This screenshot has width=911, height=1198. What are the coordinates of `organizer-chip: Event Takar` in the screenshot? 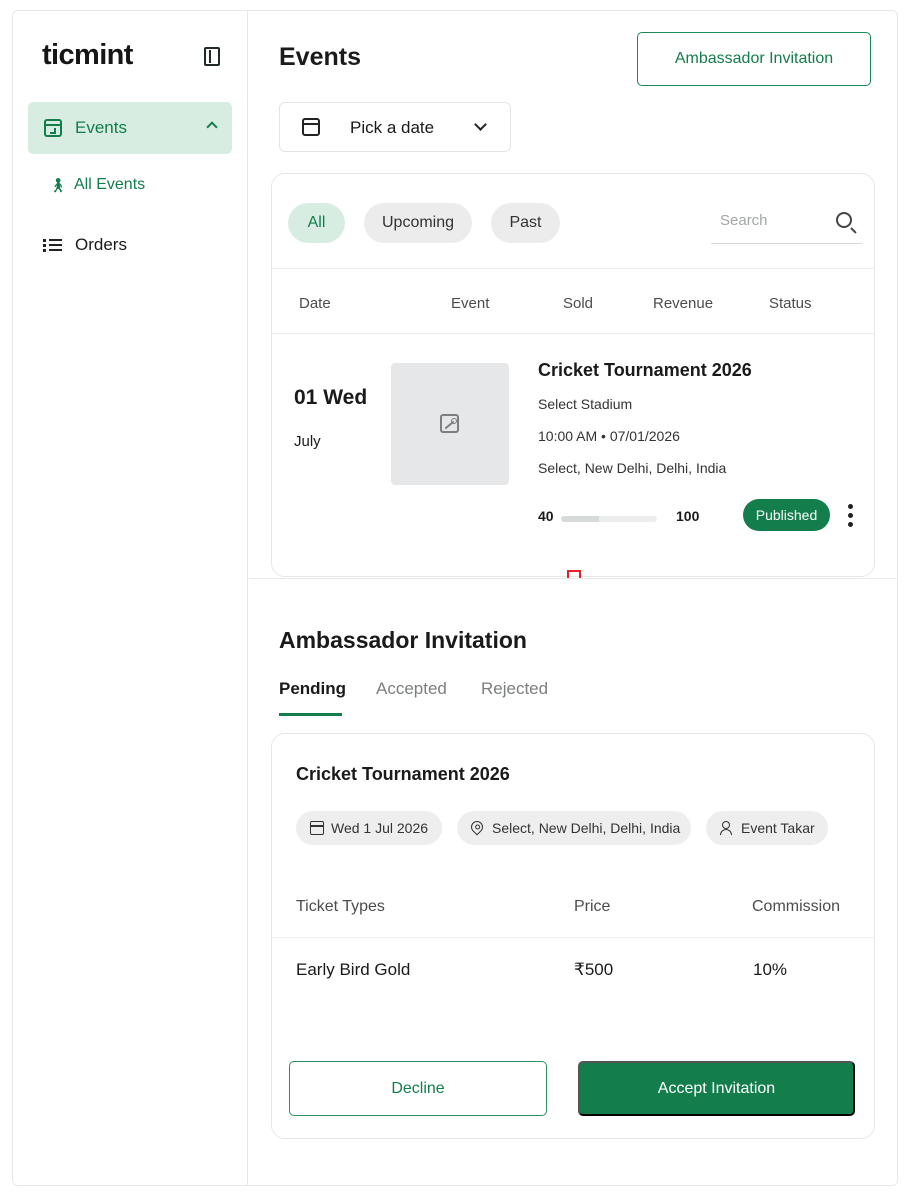 It's located at (767, 828).